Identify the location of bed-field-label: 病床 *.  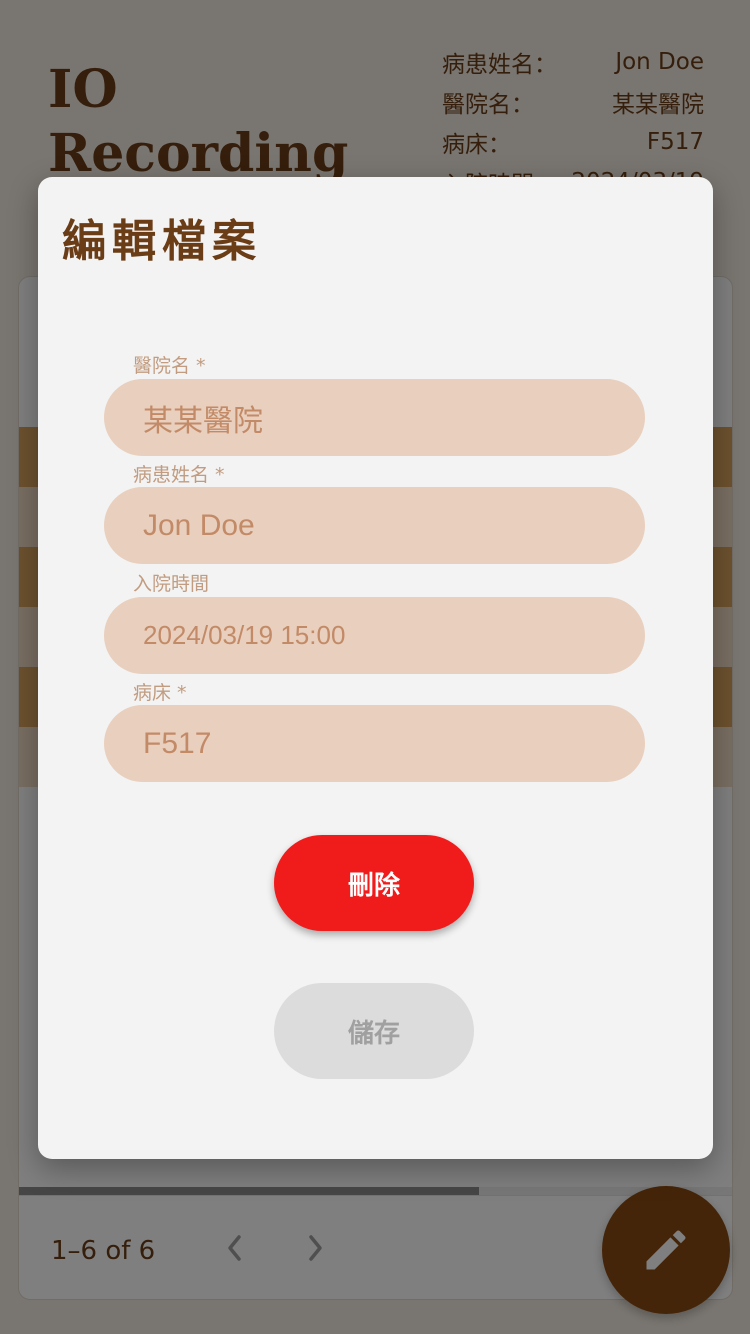
(160, 693).